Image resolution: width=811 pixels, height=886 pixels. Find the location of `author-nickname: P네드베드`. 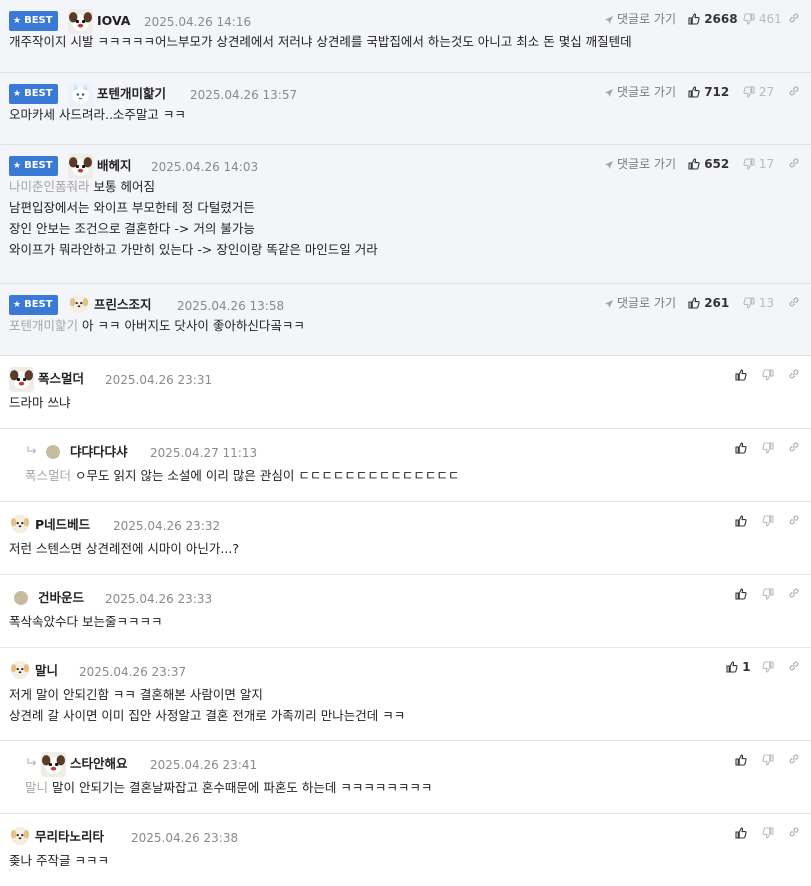

author-nickname: P네드베드 is located at coordinates (62, 525).